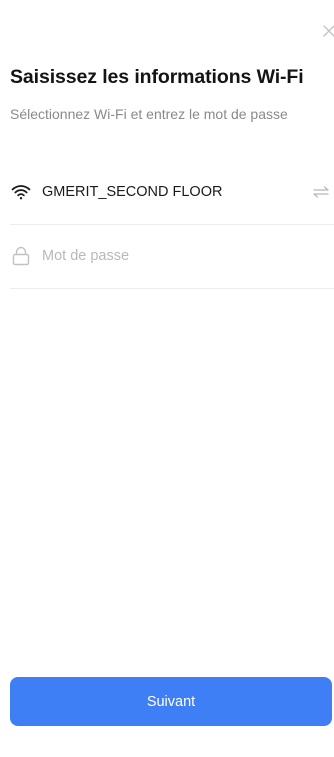  I want to click on close-button, so click(328, 31).